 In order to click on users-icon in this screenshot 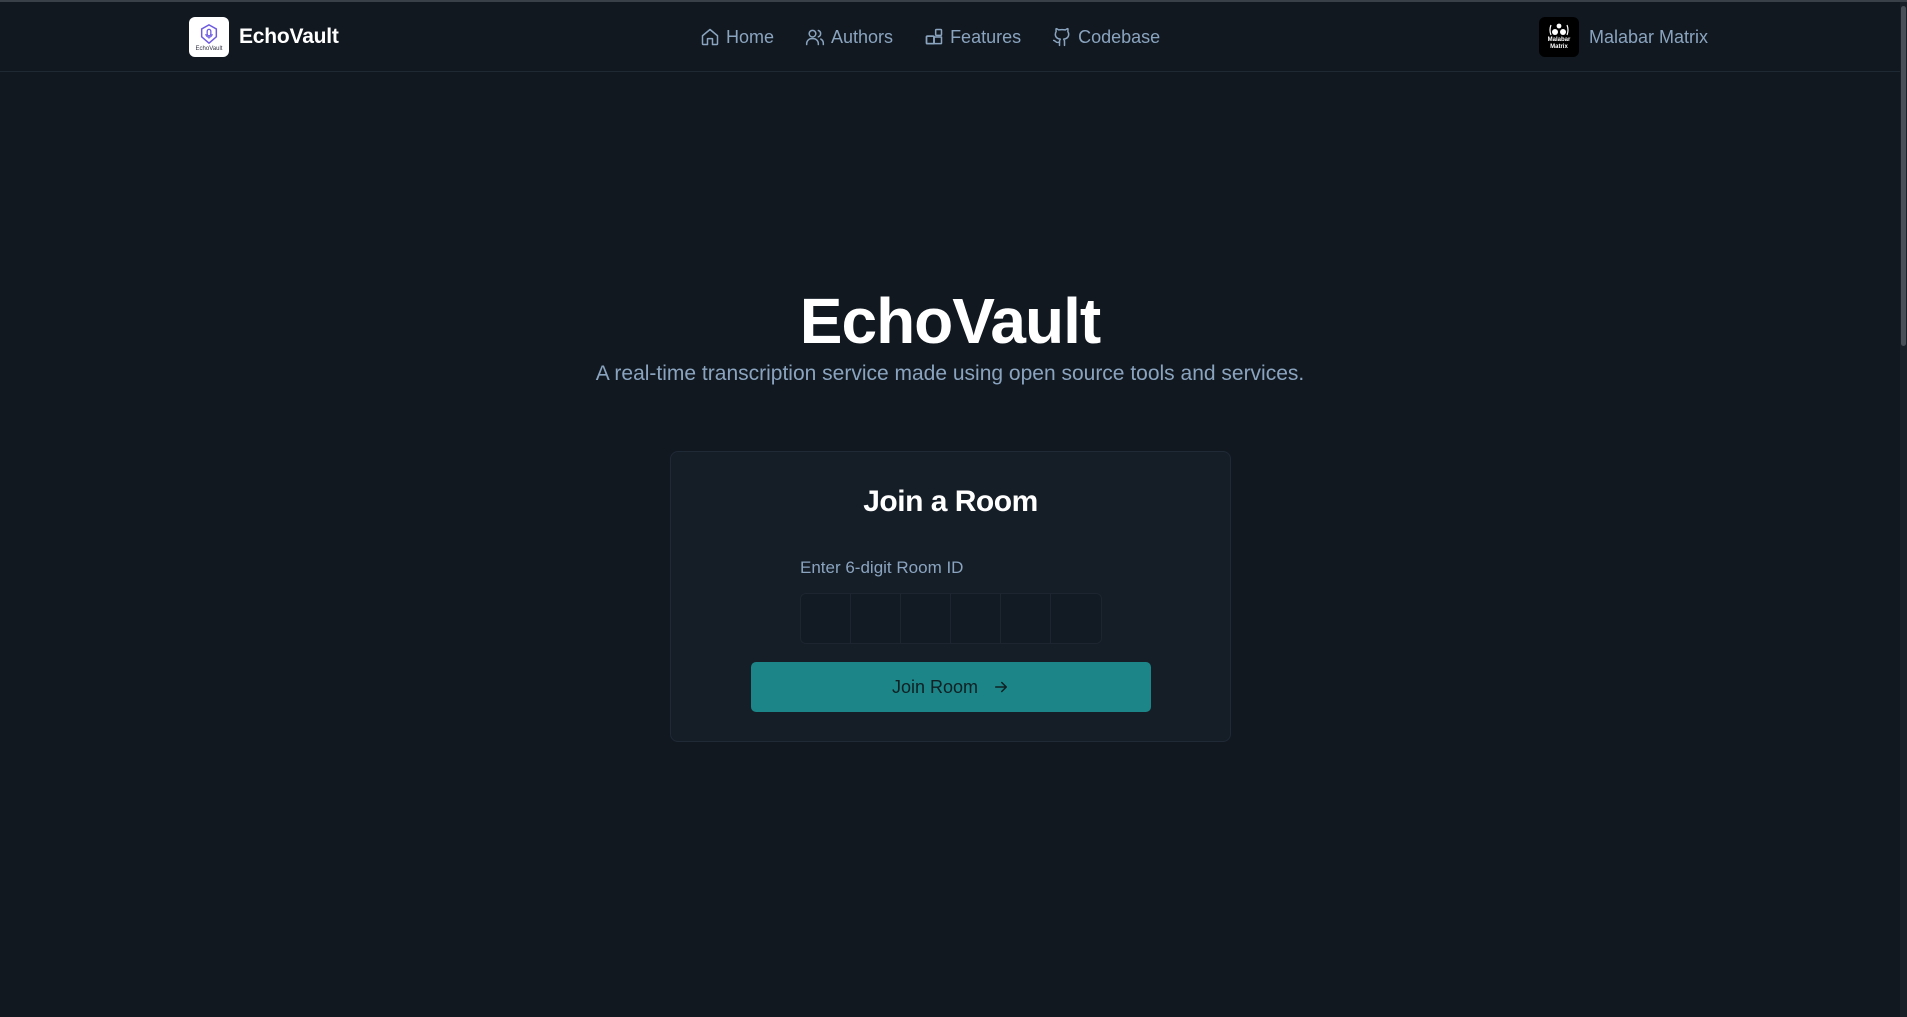, I will do `click(815, 37)`.